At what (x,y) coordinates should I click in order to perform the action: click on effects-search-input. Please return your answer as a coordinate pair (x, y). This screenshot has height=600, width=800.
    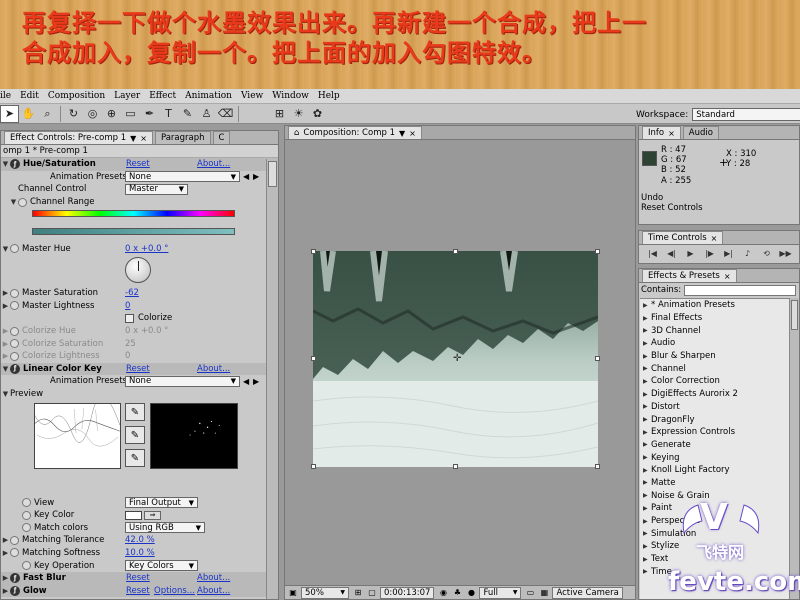
    Looking at the image, I should click on (740, 290).